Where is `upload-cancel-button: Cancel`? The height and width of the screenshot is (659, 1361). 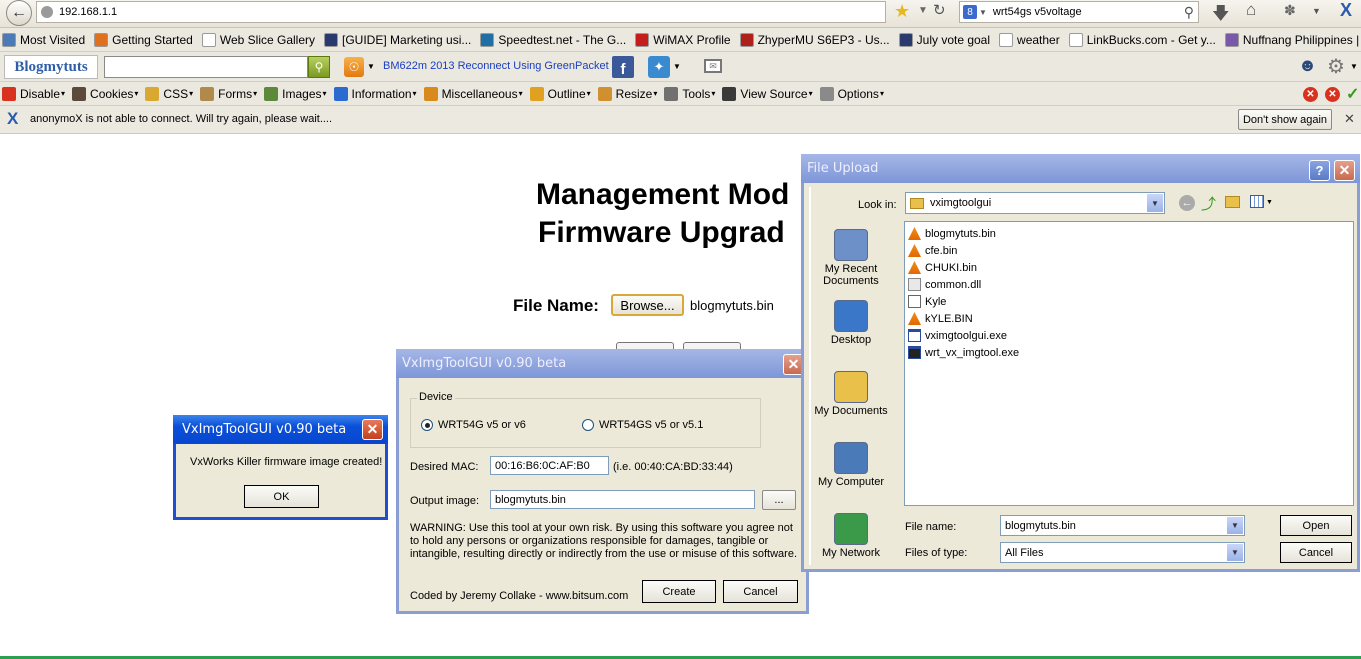 upload-cancel-button: Cancel is located at coordinates (1316, 552).